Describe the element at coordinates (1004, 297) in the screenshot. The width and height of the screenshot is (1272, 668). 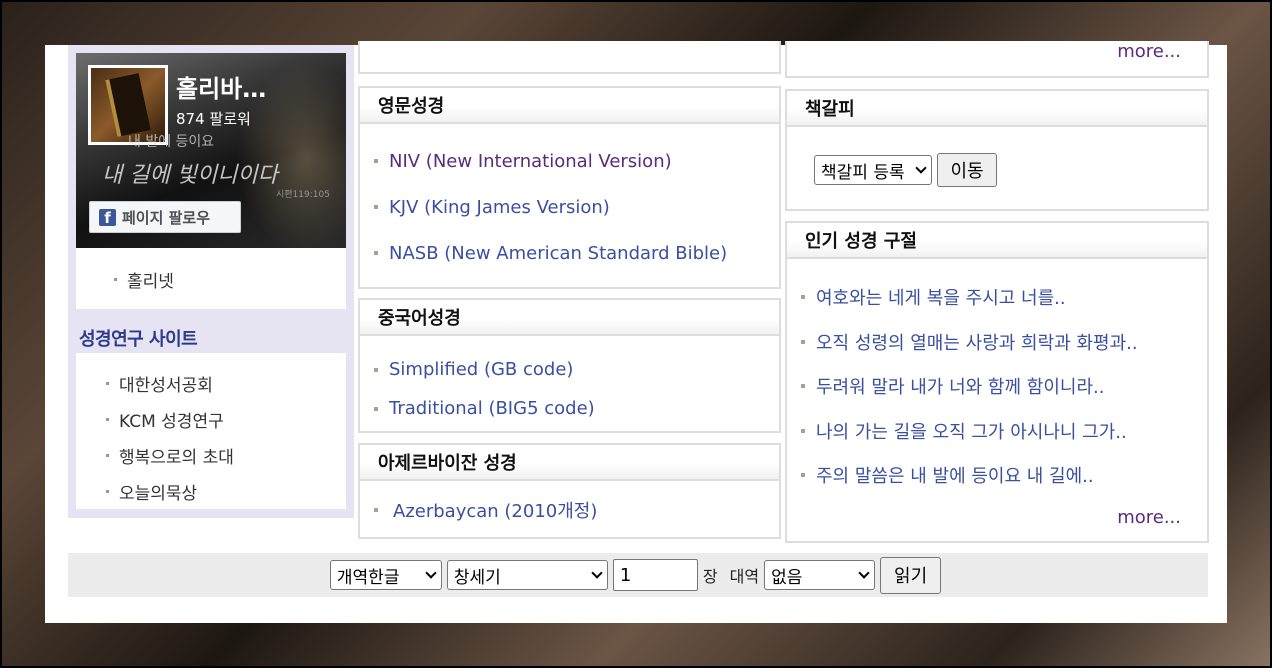
I see `verse-link: 여호와는 네게 복을 주시고 너를..` at that location.